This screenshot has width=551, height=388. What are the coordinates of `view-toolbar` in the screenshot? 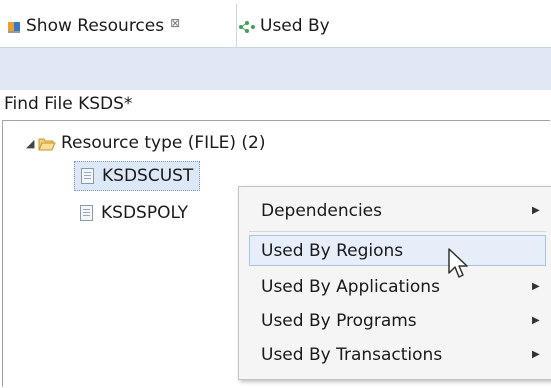 It's located at (275, 69).